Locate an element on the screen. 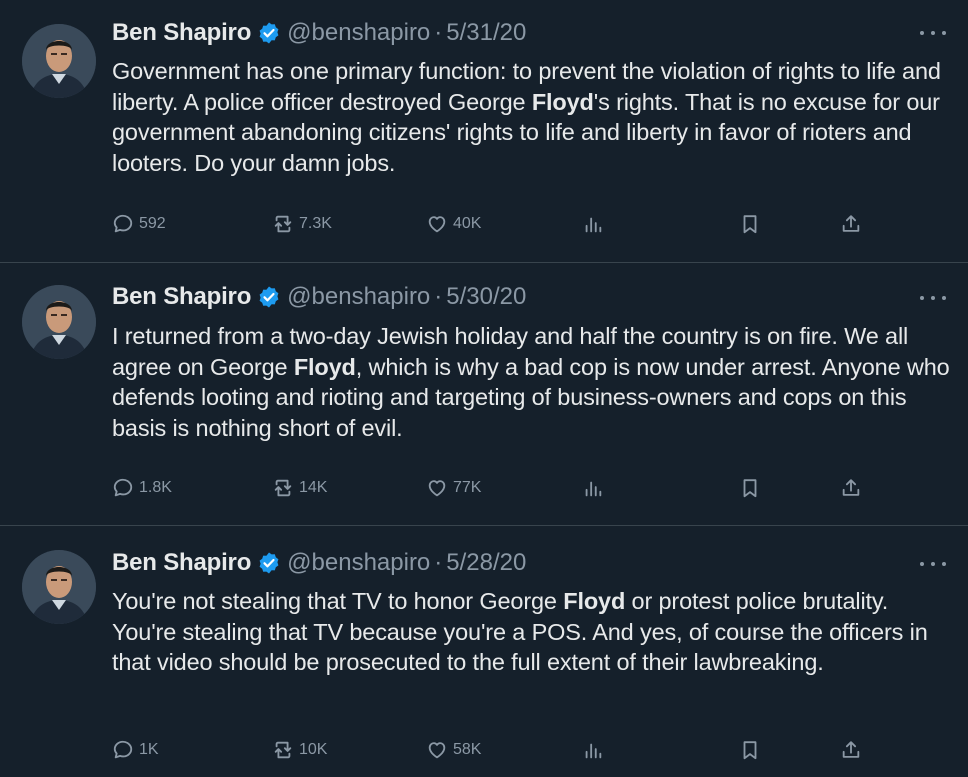 The width and height of the screenshot is (968, 777). tweet-header: Ben Shapiro @benshapiro · 5/28/20 is located at coordinates (319, 563).